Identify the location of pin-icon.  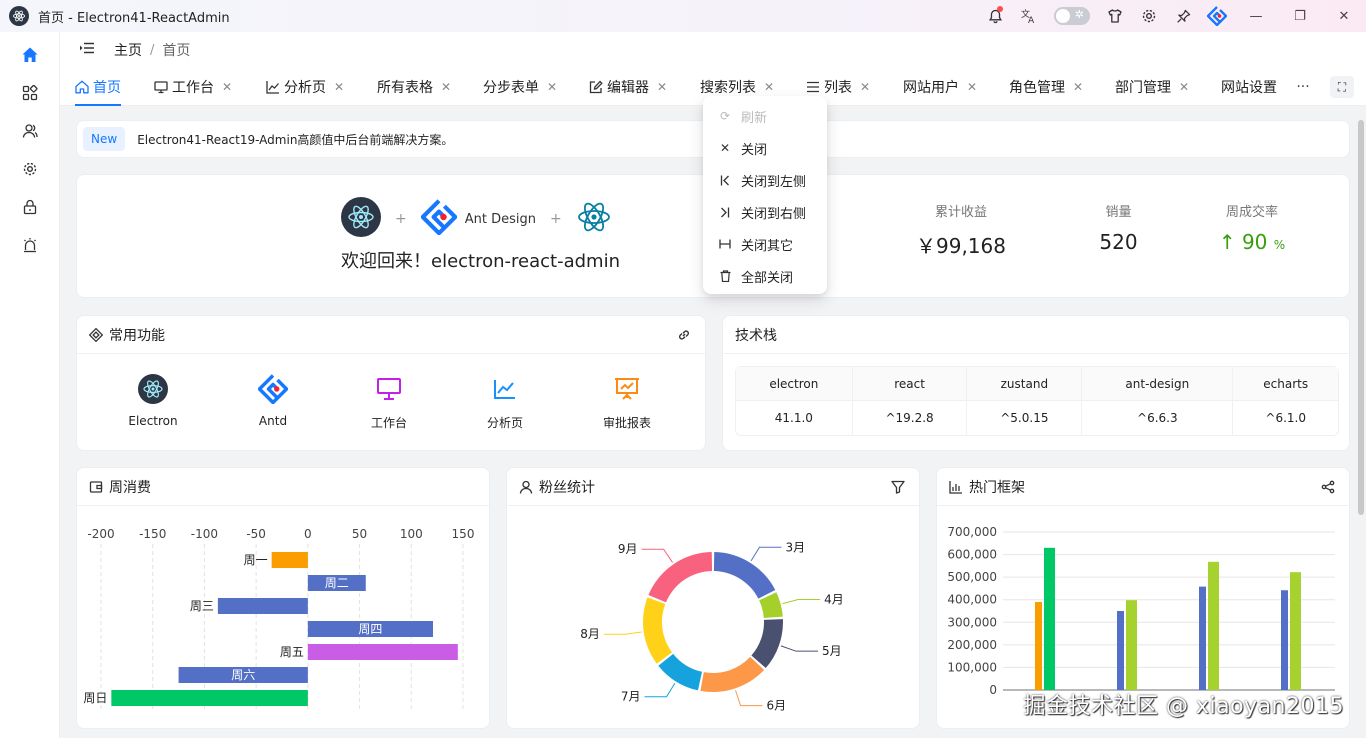
(1183, 16).